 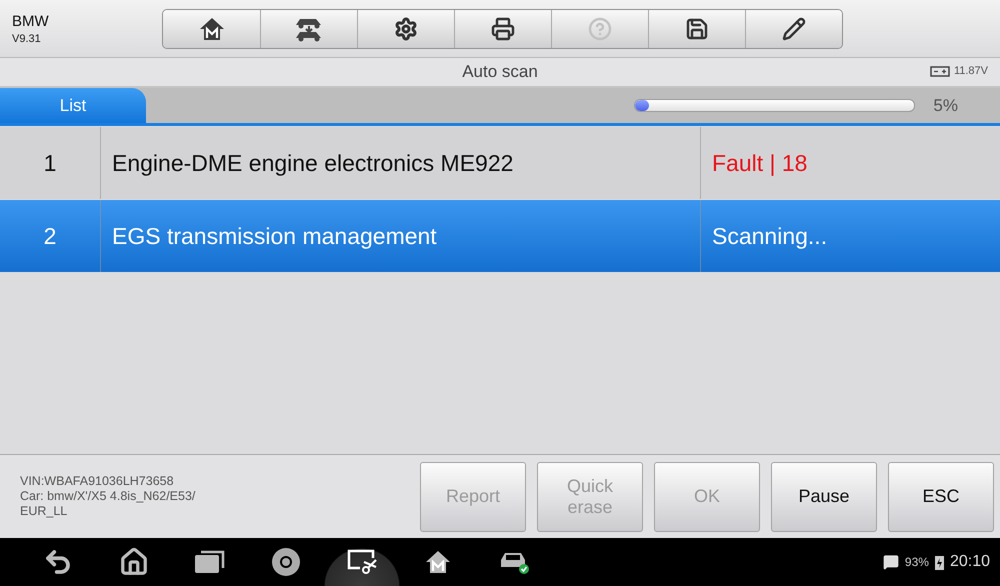 What do you see at coordinates (824, 497) in the screenshot?
I see `action-button: Pause` at bounding box center [824, 497].